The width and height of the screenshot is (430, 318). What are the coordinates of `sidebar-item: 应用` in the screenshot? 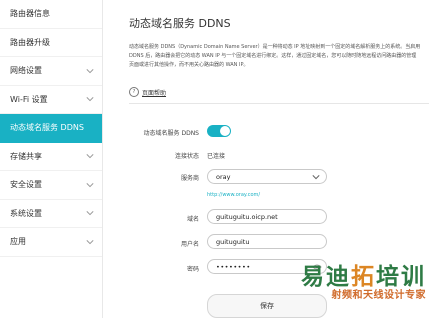 It's located at (51, 242).